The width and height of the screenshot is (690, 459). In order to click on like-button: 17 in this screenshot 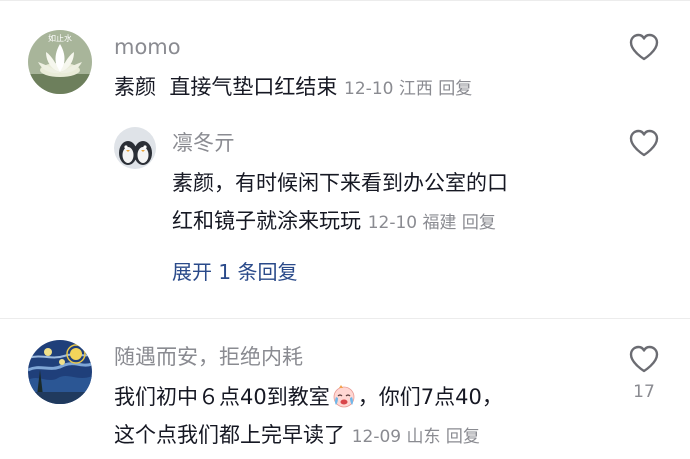, I will do `click(644, 373)`.